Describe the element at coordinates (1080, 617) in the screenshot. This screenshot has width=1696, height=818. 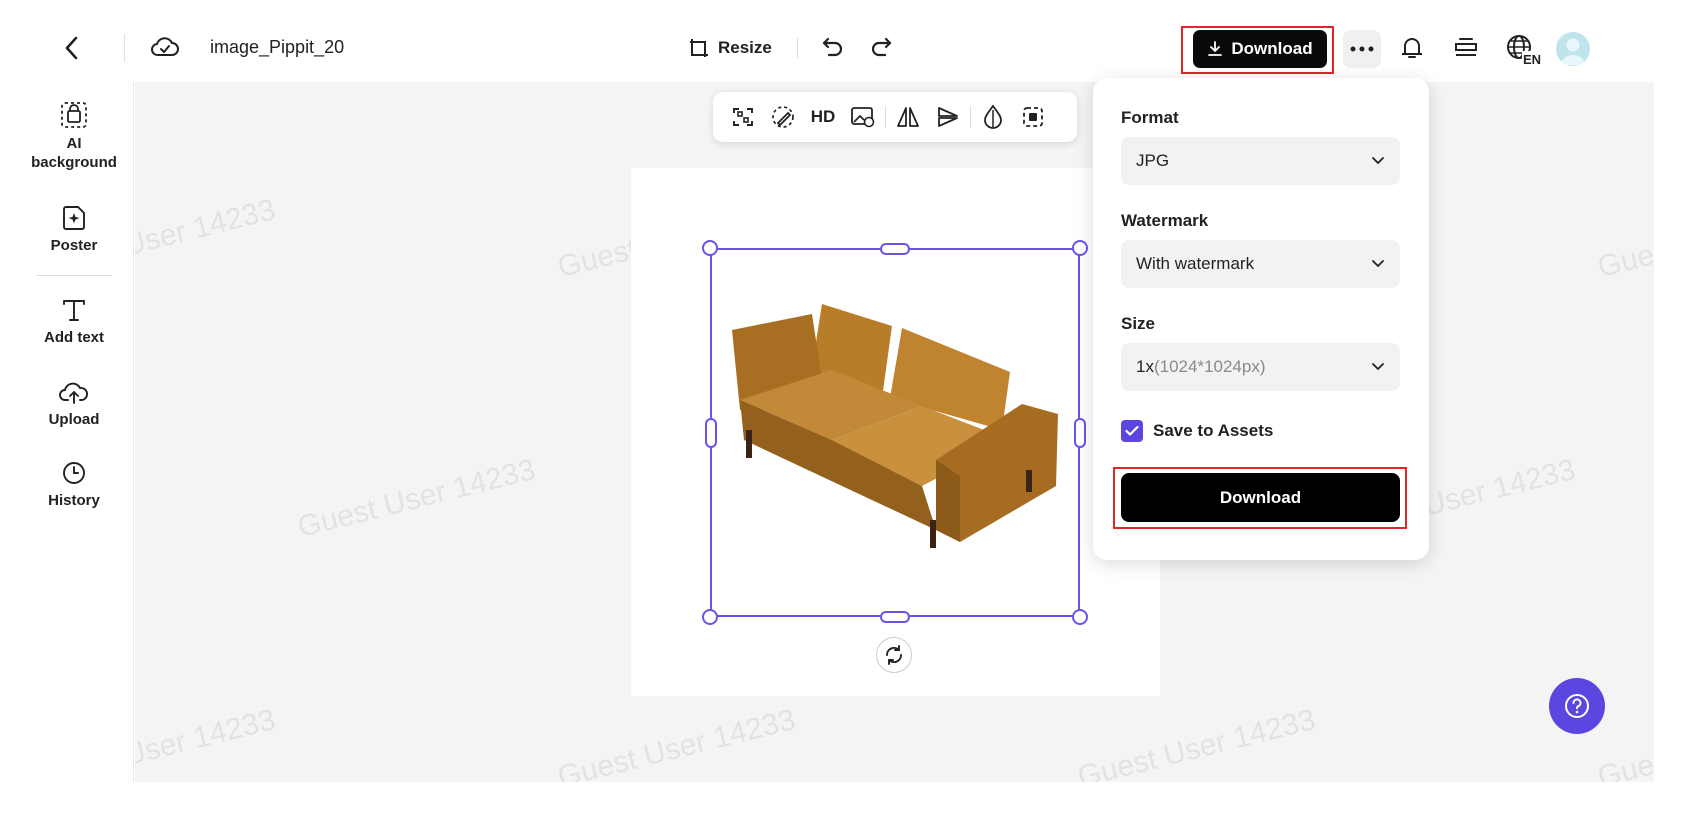
I see `resize-handle-bottom-right` at that location.